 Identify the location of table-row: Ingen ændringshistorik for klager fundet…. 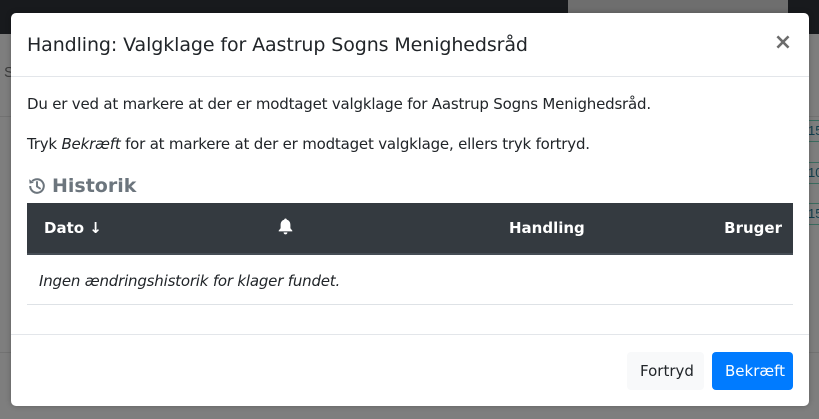
(410, 280).